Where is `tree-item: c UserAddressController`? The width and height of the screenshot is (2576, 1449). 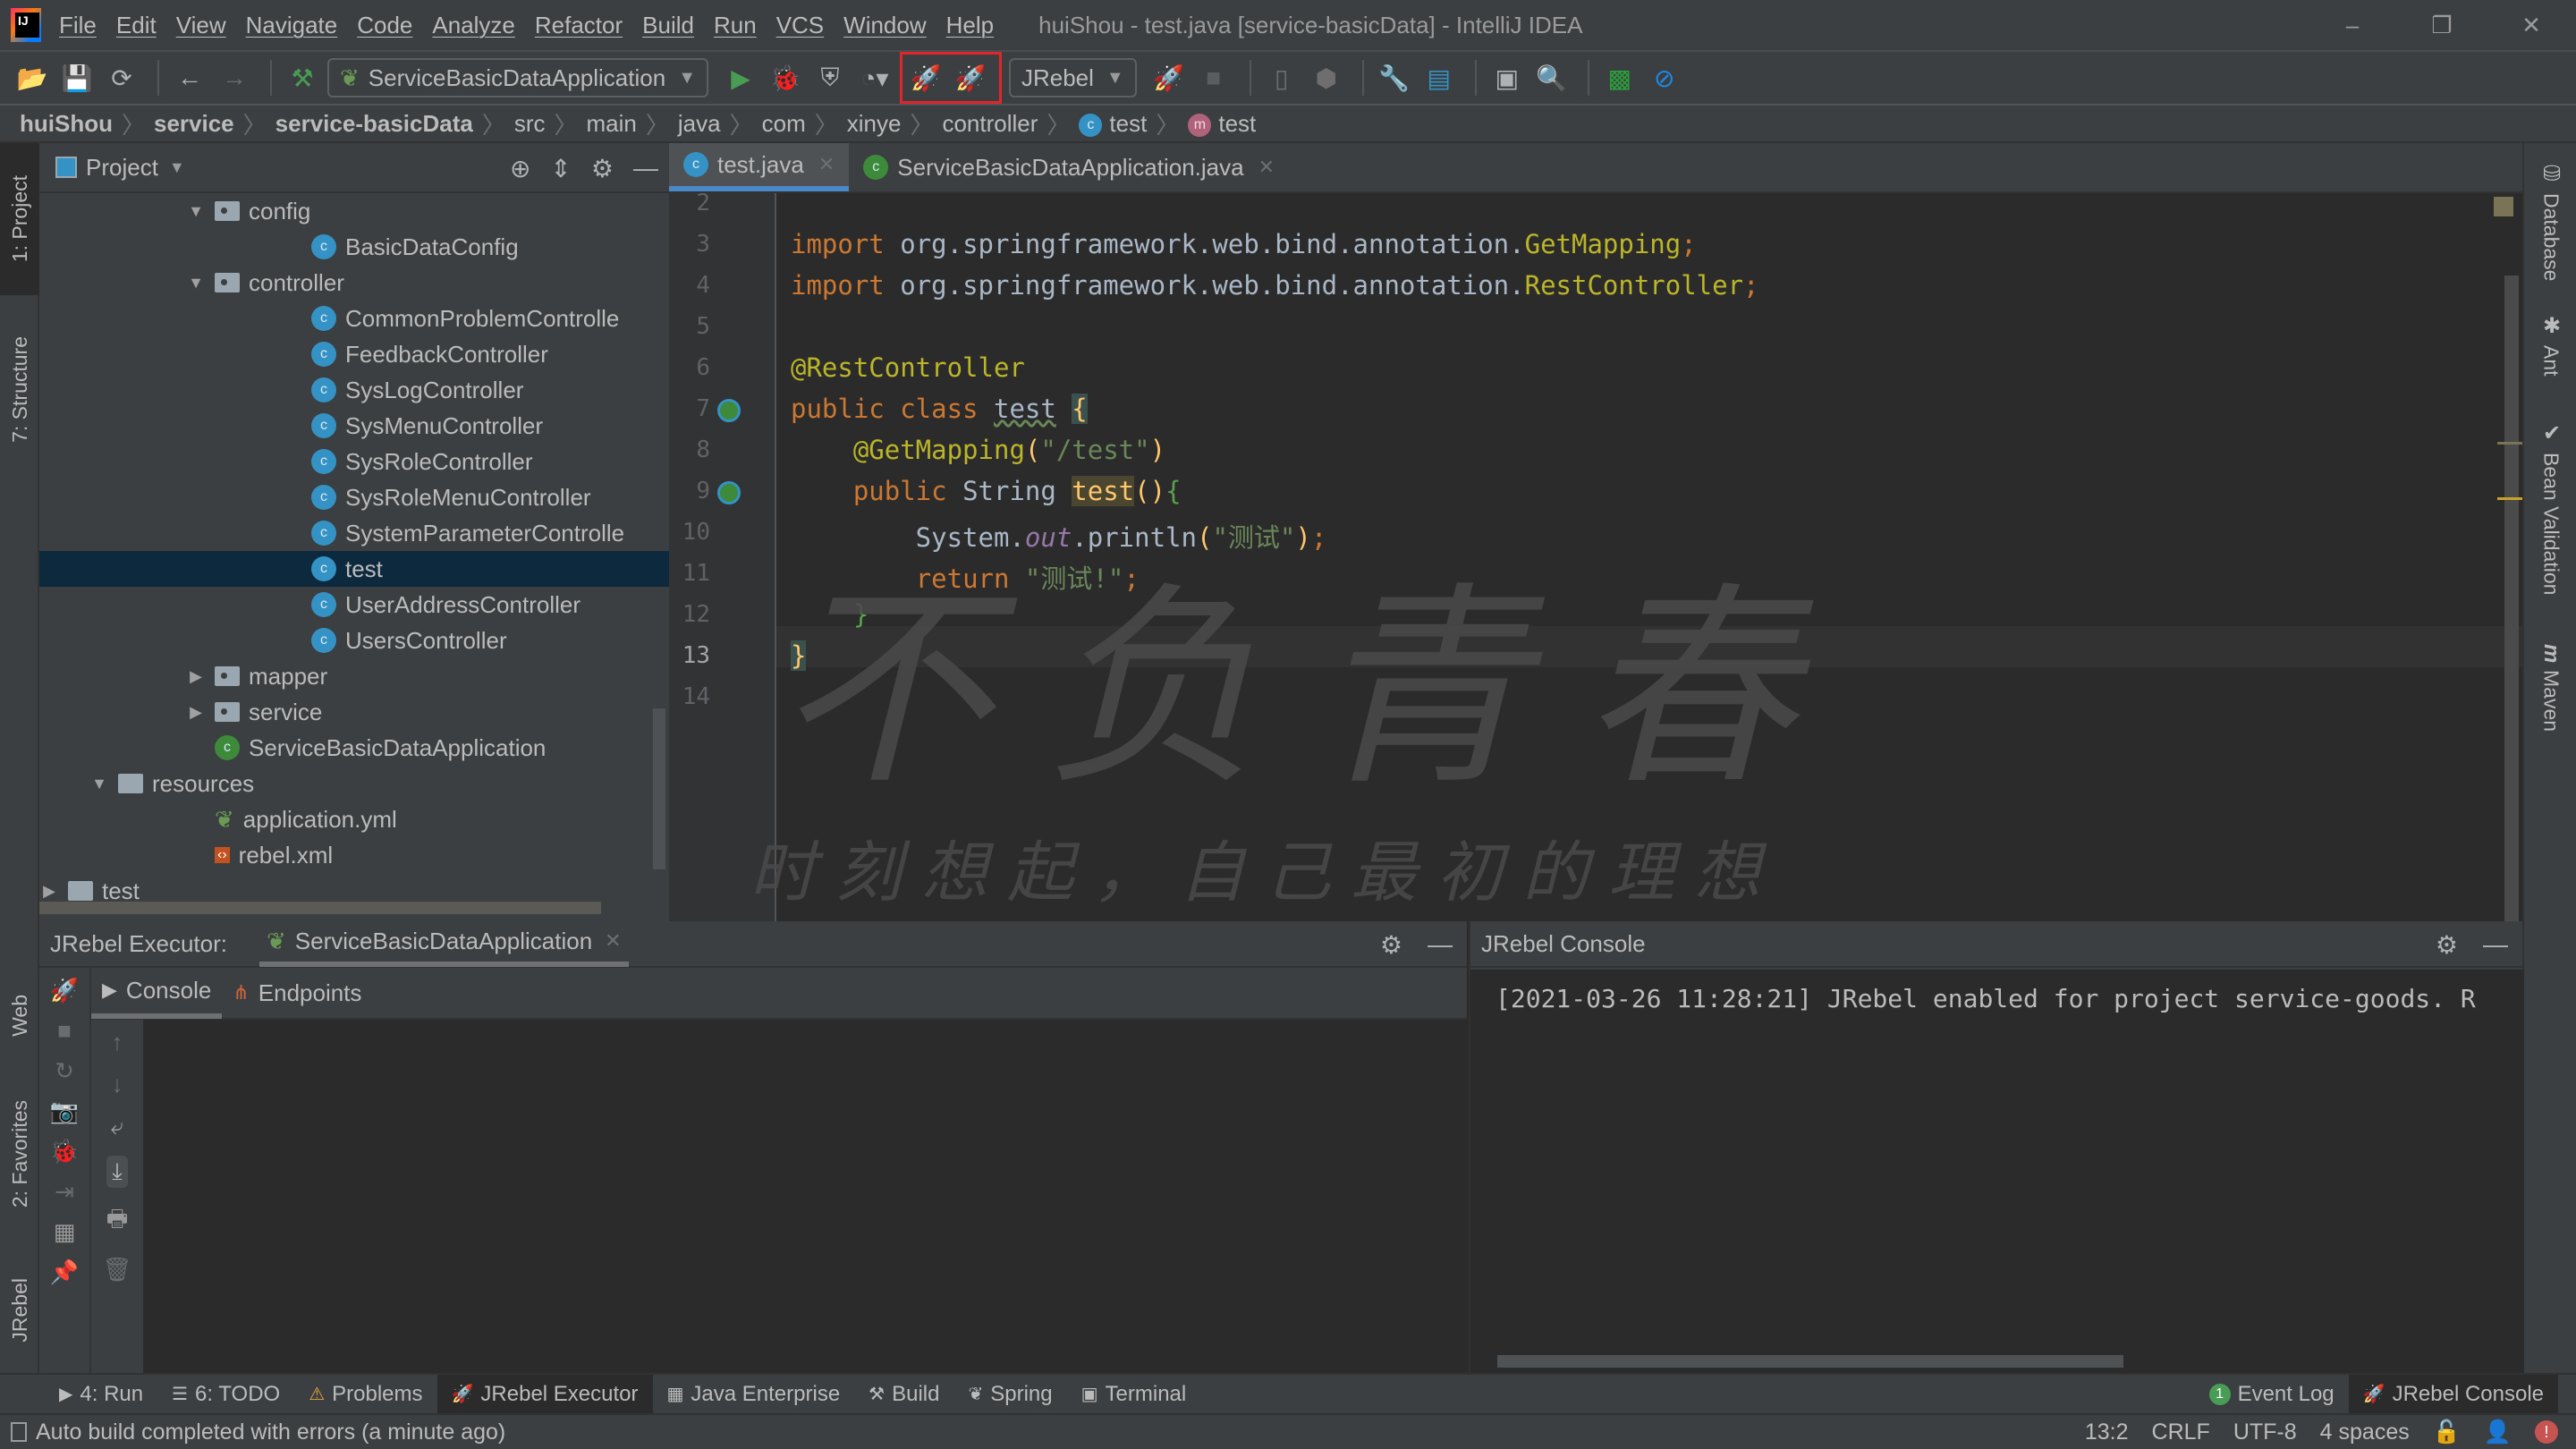
tree-item: c UserAddressController is located at coordinates (354, 605).